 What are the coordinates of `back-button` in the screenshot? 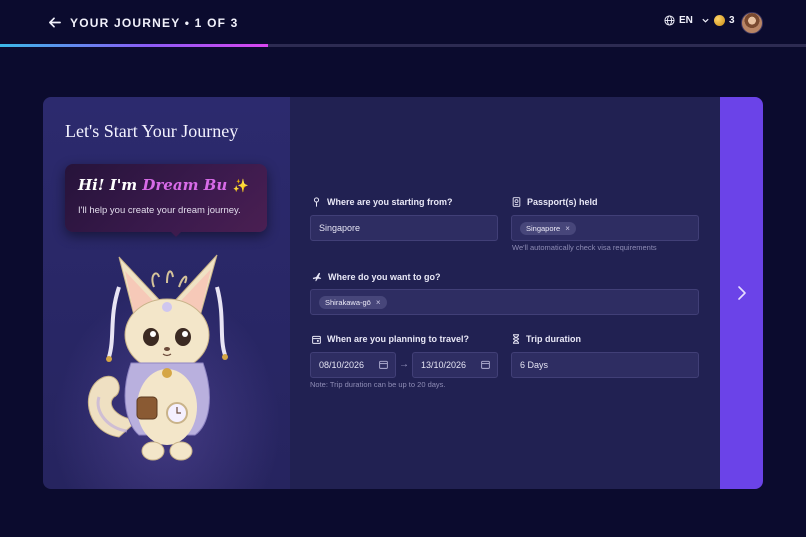 It's located at (54, 22).